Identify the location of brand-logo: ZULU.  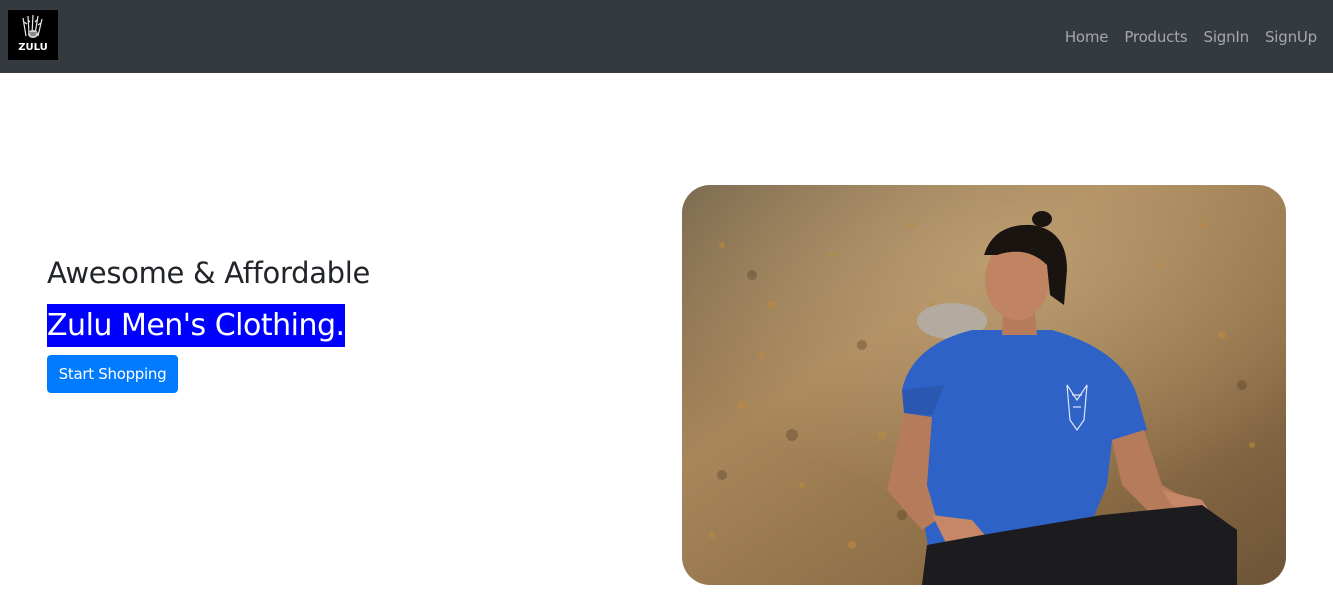
(33, 35).